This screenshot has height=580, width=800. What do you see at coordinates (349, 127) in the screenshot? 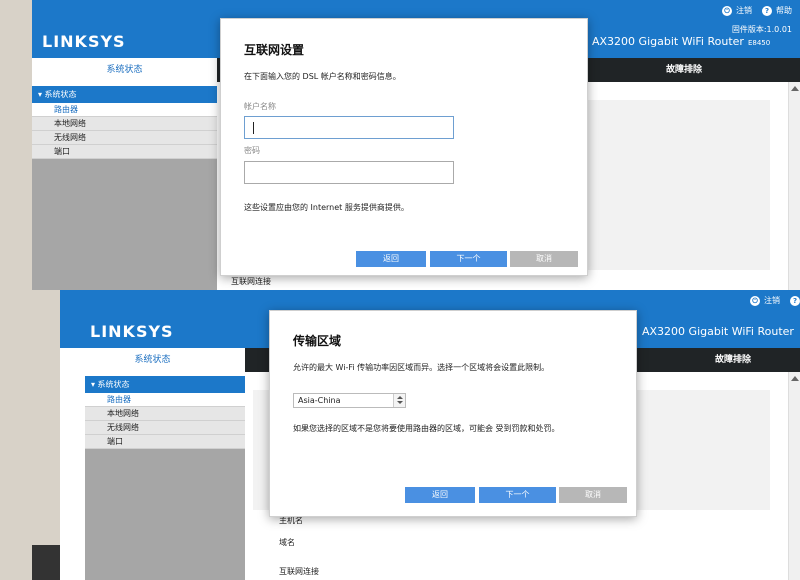
I see `account-name-input` at bounding box center [349, 127].